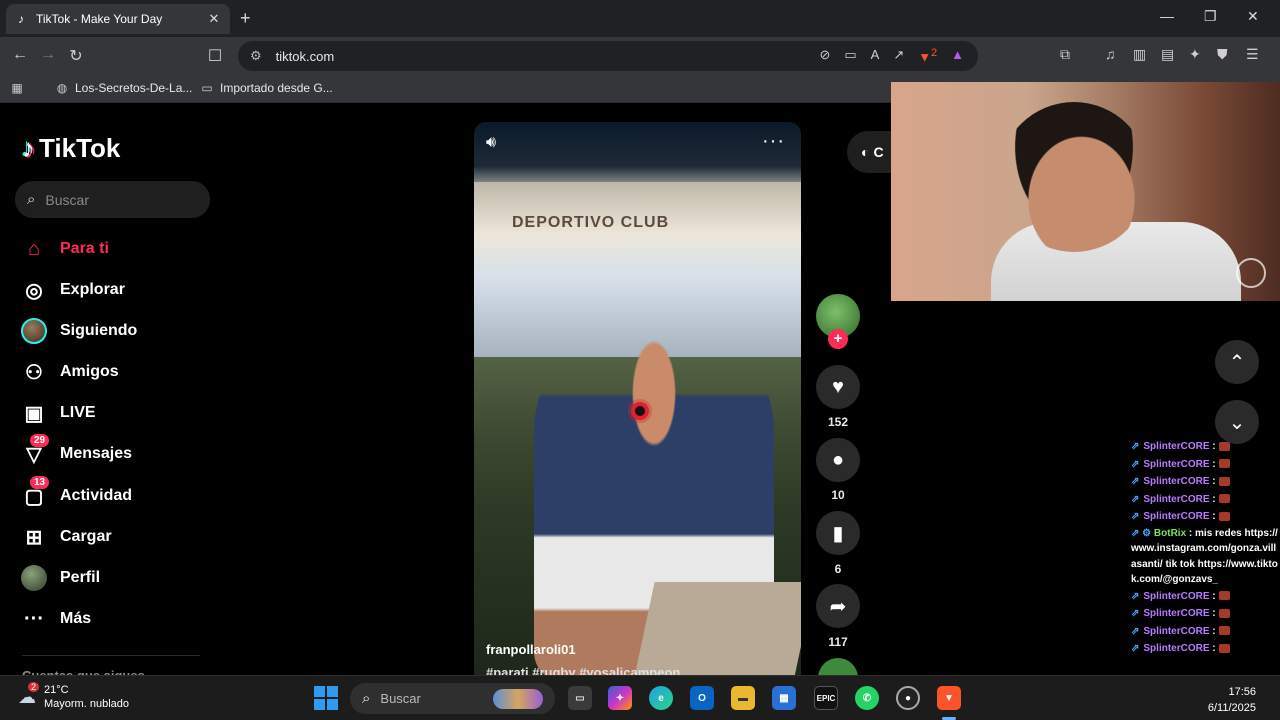 Image resolution: width=1280 pixels, height=720 pixels. What do you see at coordinates (927, 55) in the screenshot?
I see `brave-shields-icon: ▼2` at bounding box center [927, 55].